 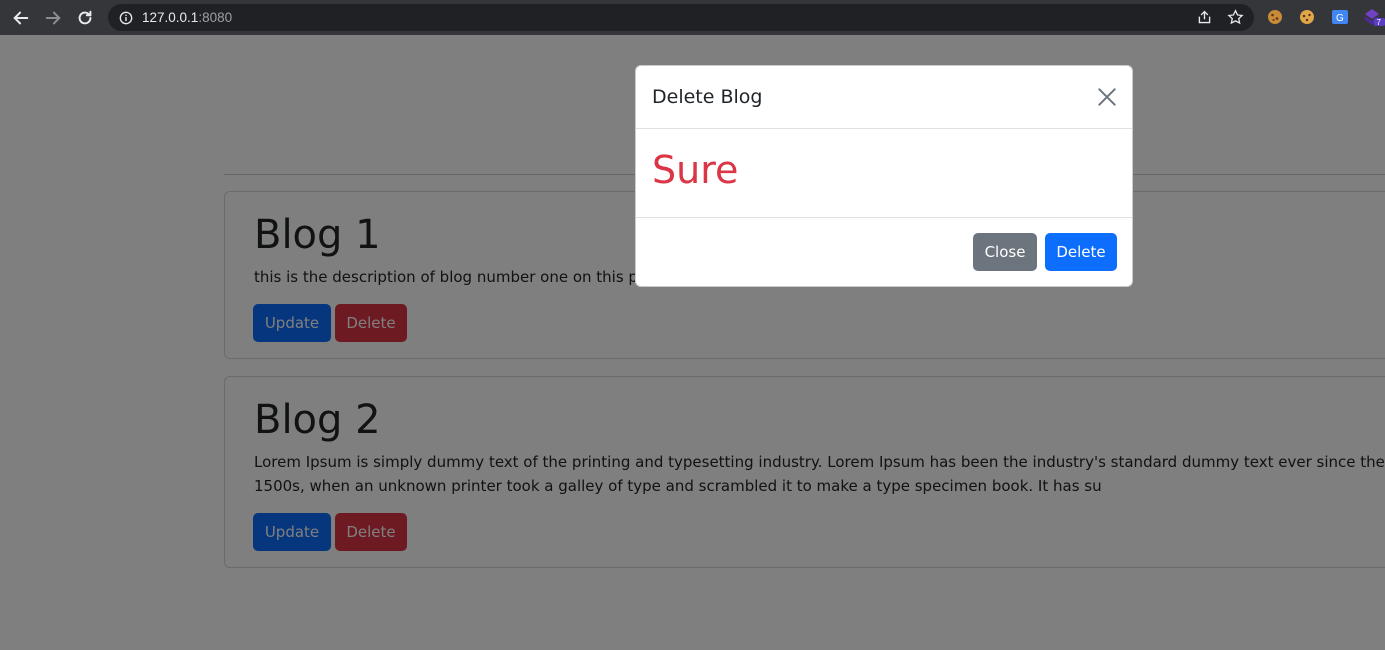 I want to click on url-host: 127.0.0.1, so click(x=170, y=17).